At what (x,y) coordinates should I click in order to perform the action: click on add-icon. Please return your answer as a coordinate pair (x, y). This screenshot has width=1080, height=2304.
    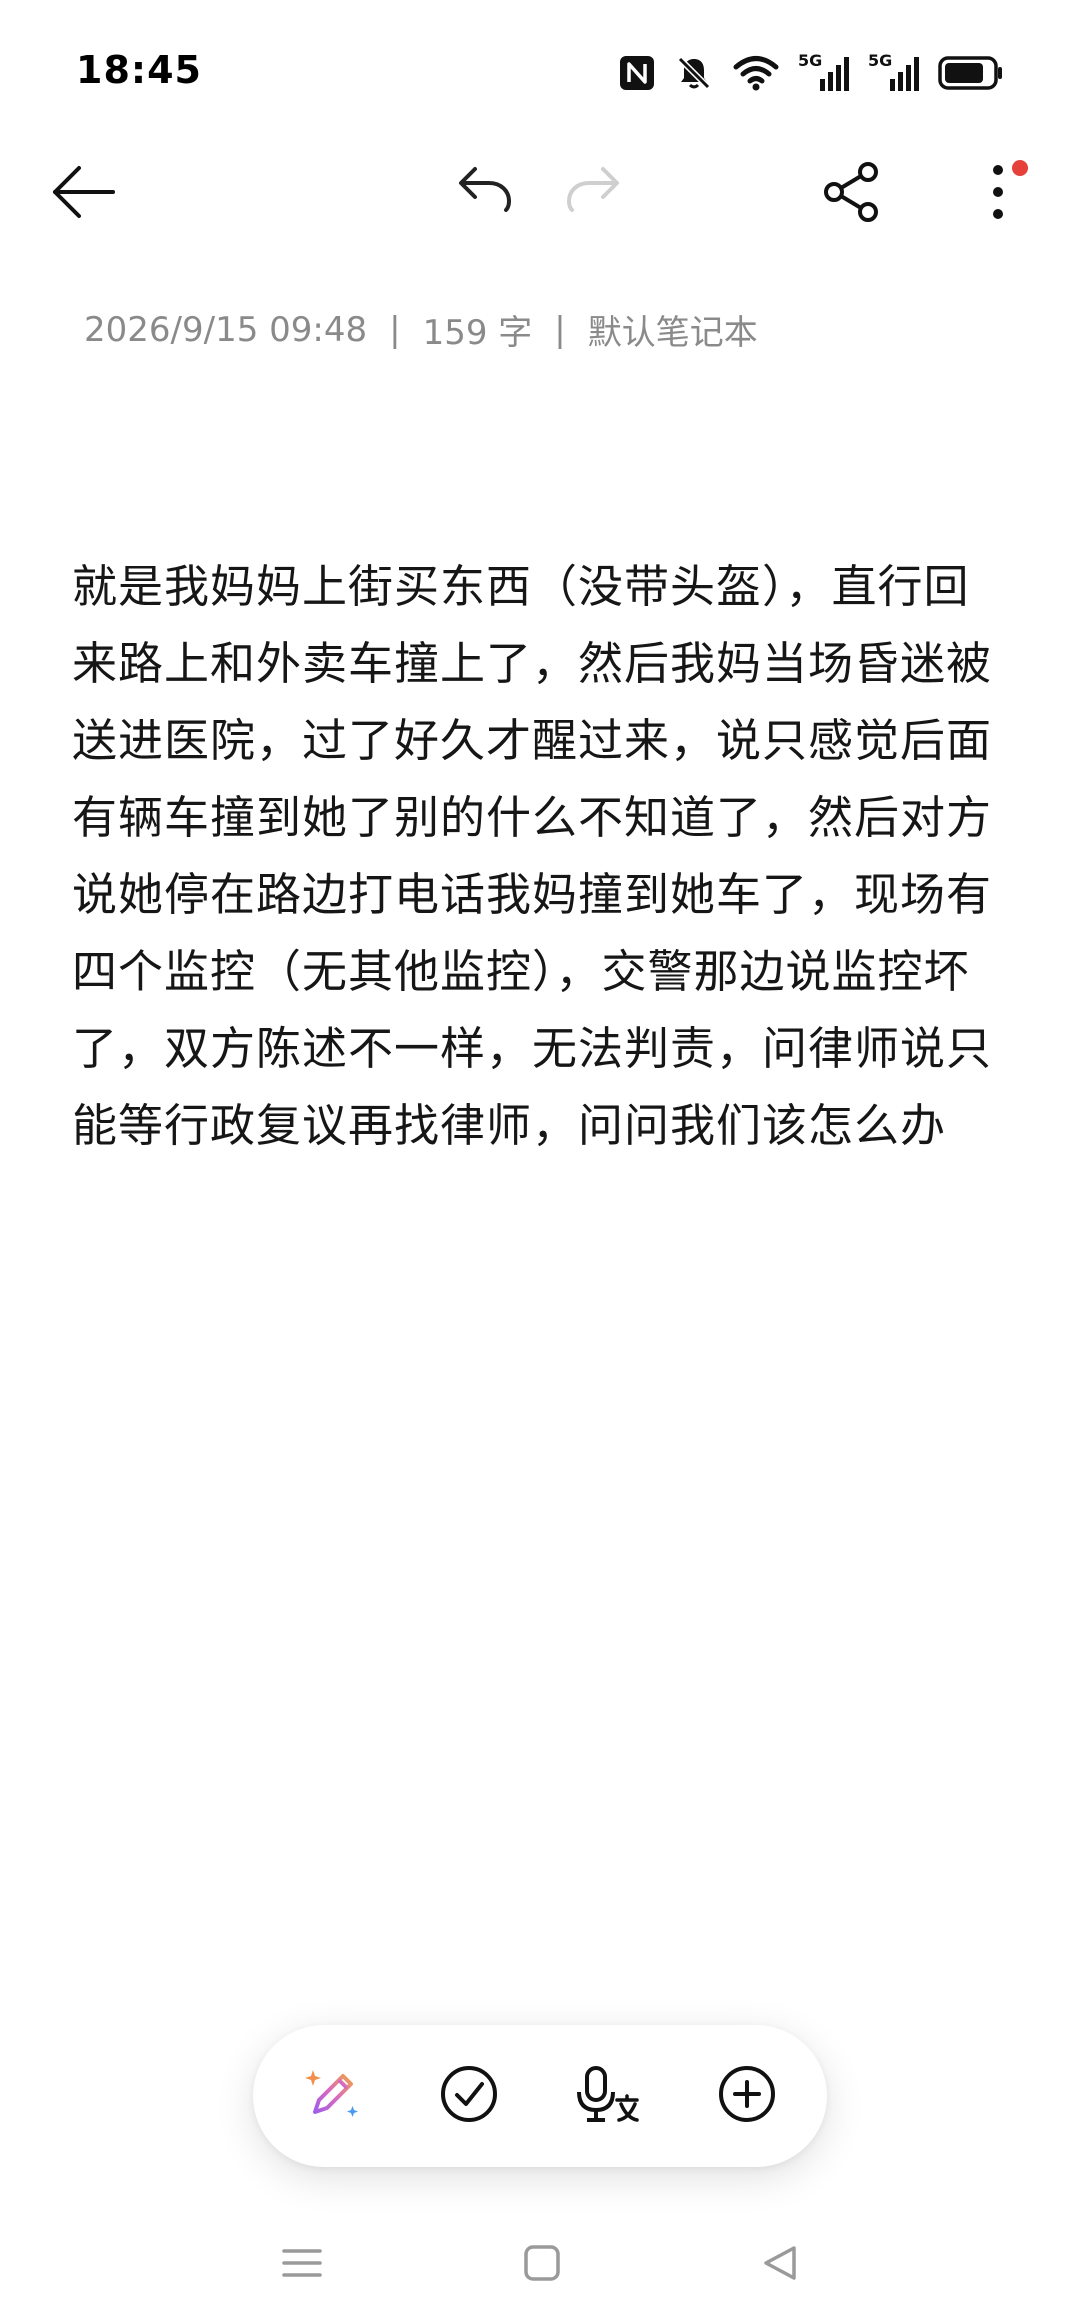
    Looking at the image, I should click on (747, 2096).